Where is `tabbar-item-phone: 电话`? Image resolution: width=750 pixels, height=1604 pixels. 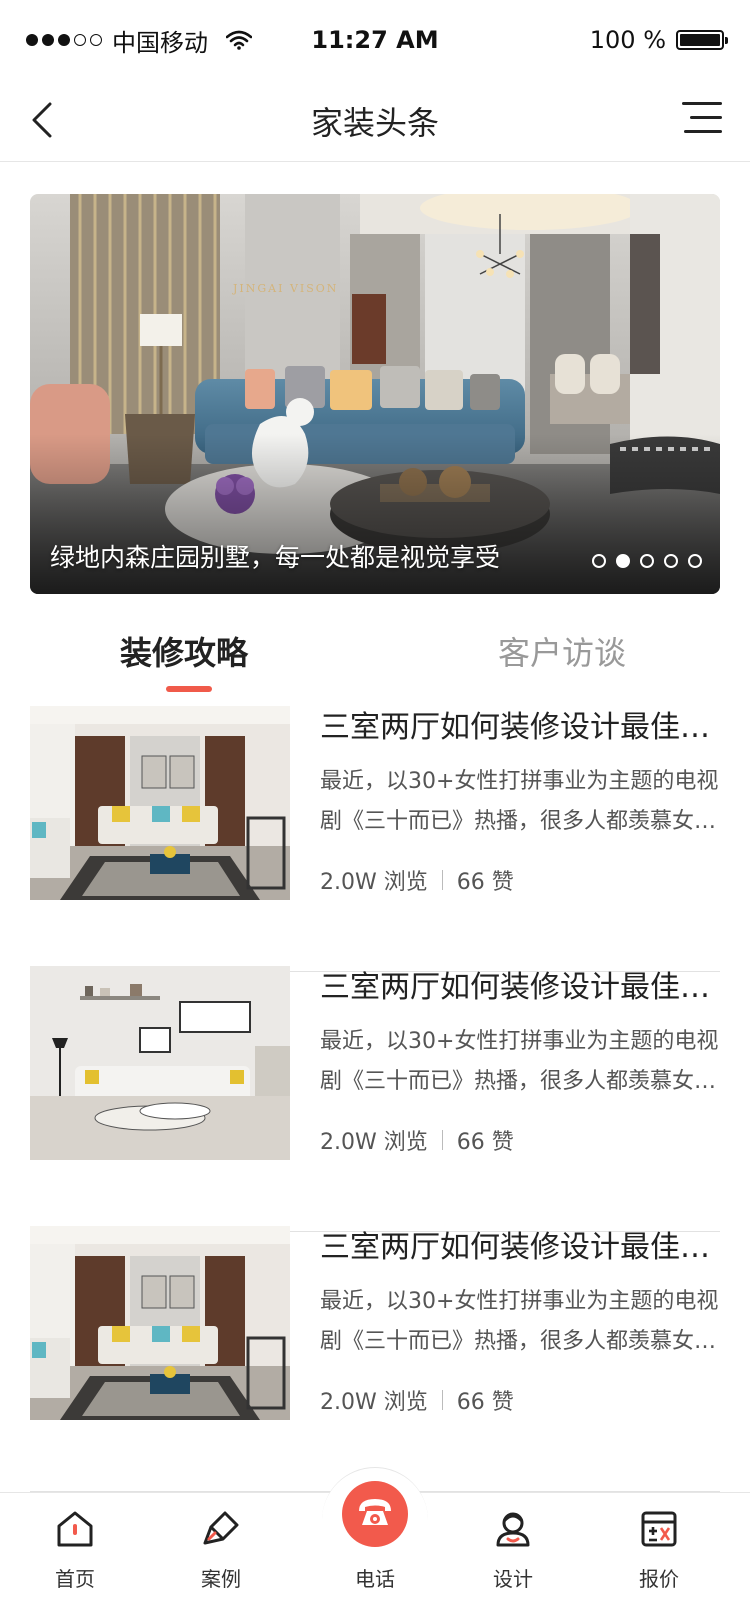
tabbar-item-phone: 电话 is located at coordinates (375, 1542).